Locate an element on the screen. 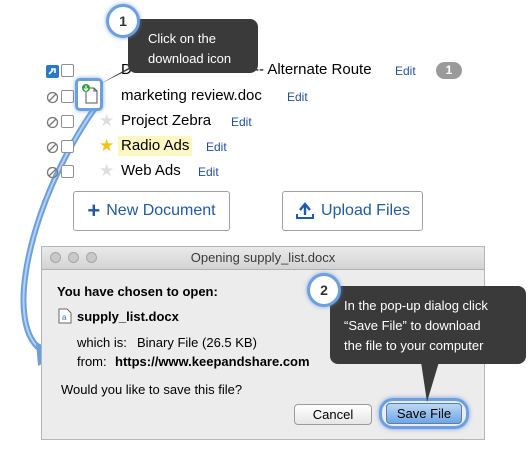 This screenshot has width=532, height=450. callout-text-line: In the pop-up dialog click is located at coordinates (416, 305).